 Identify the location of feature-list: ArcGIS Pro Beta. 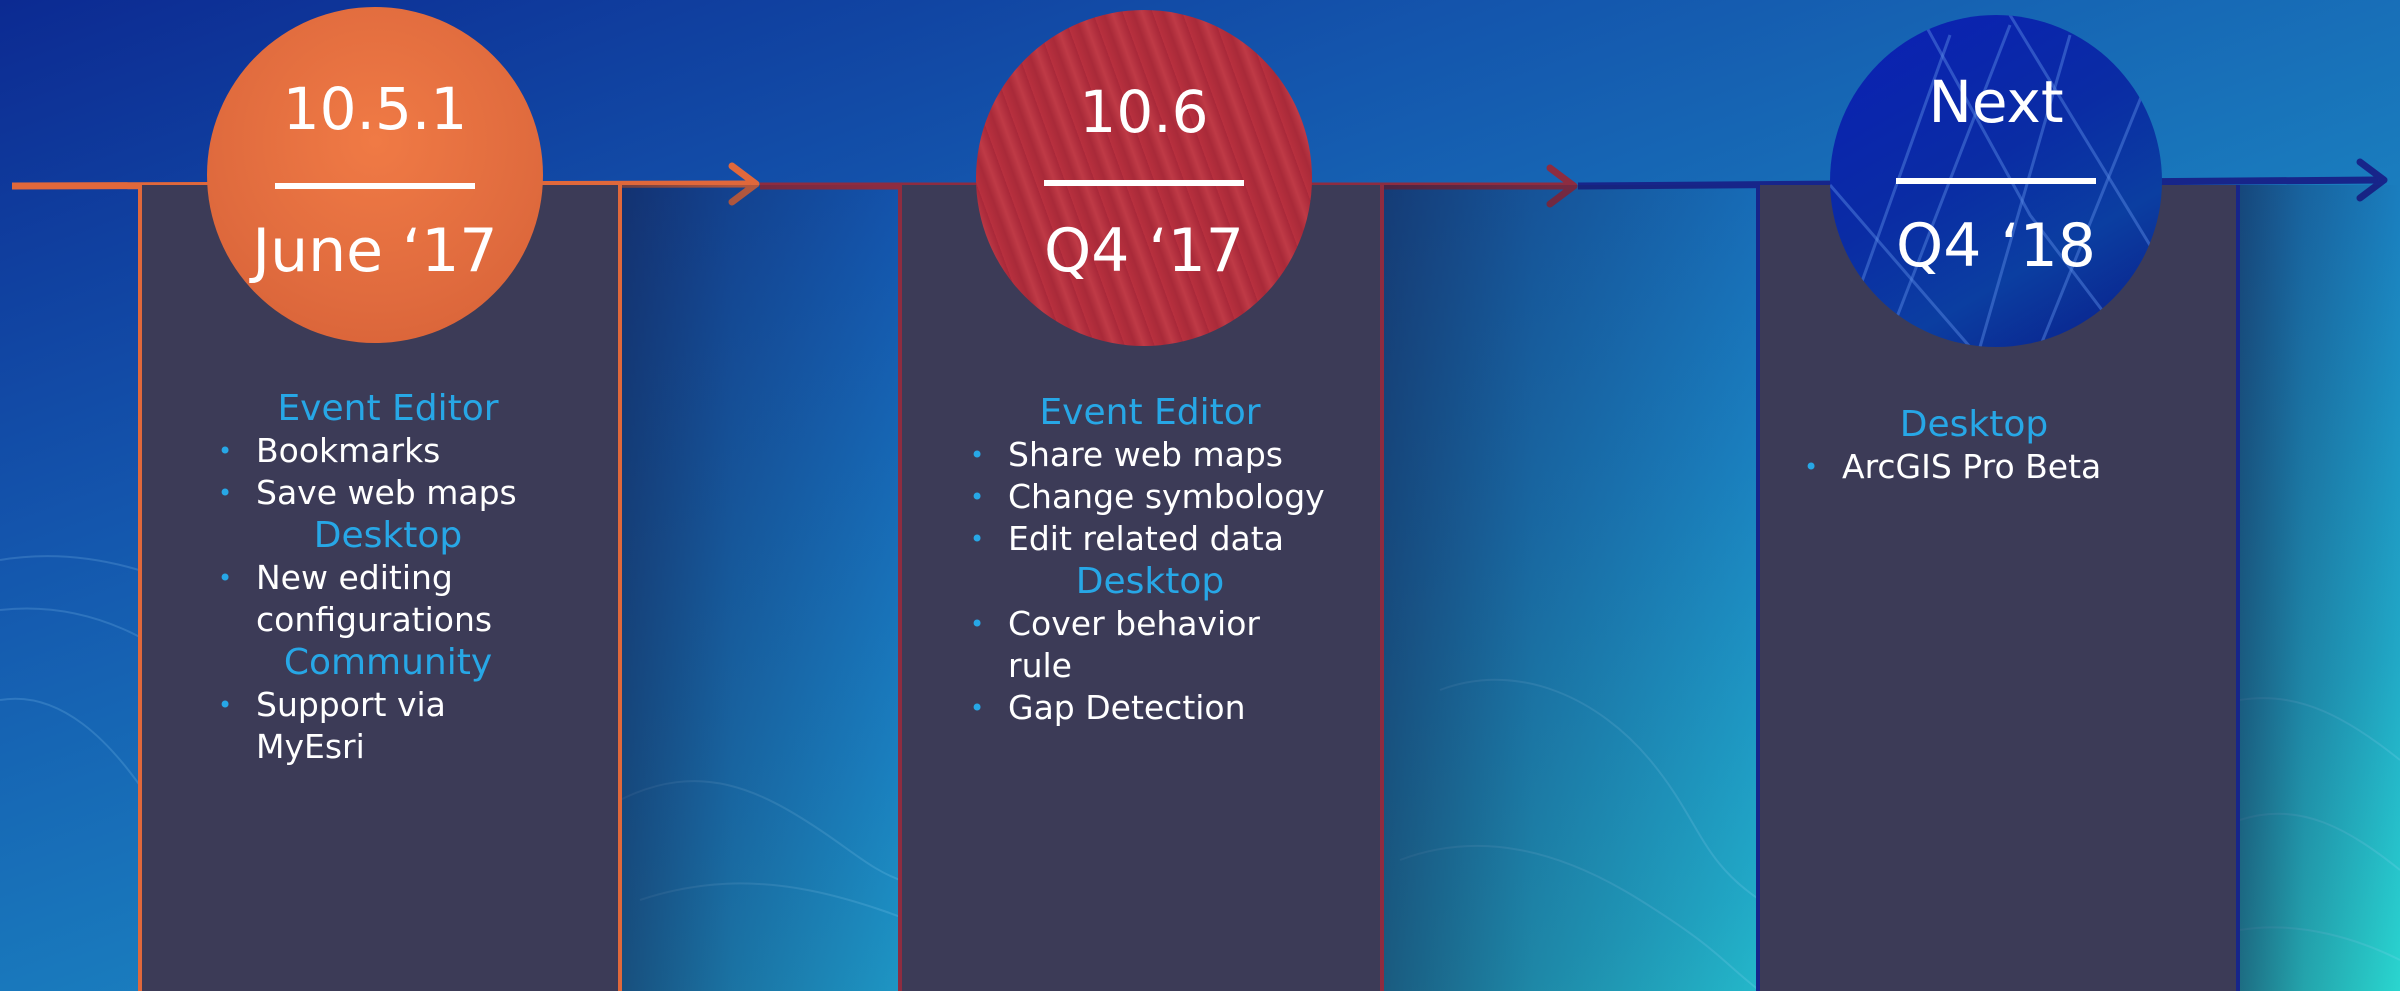
(1974, 467).